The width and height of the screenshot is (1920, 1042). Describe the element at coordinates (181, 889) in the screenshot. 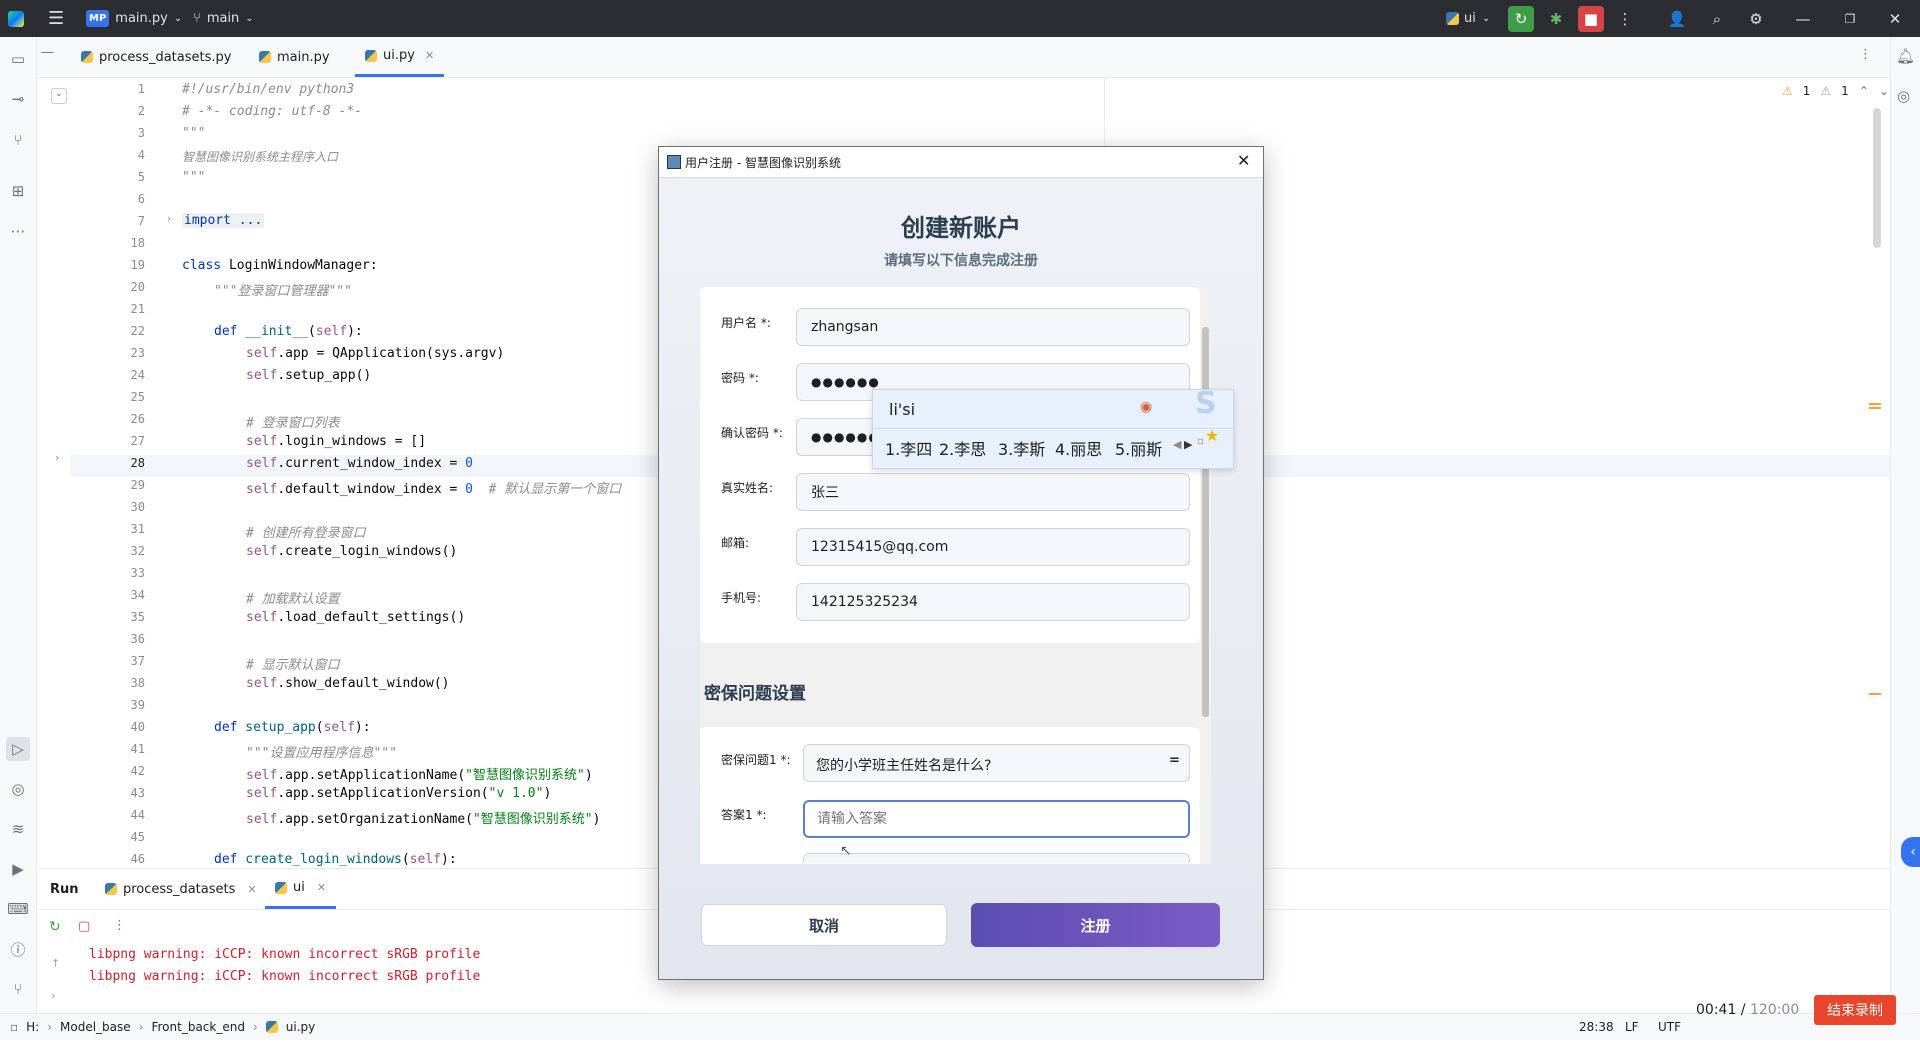

I see `run-tab-process-datasets: process_datasets ✕` at that location.